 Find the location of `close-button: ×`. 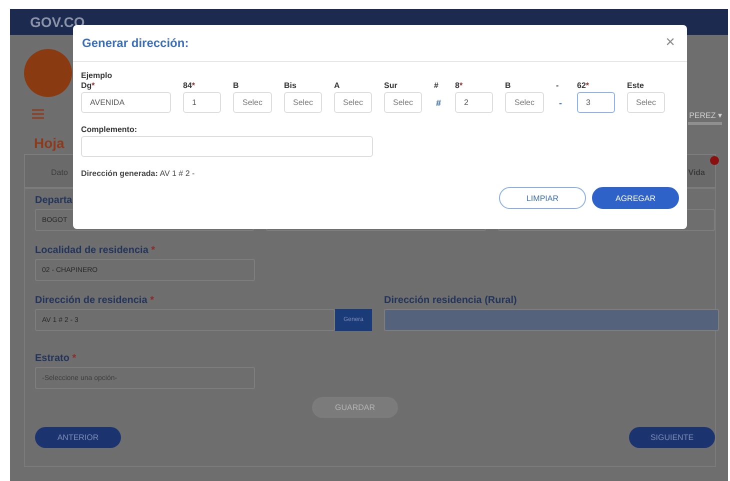

close-button: × is located at coordinates (670, 43).